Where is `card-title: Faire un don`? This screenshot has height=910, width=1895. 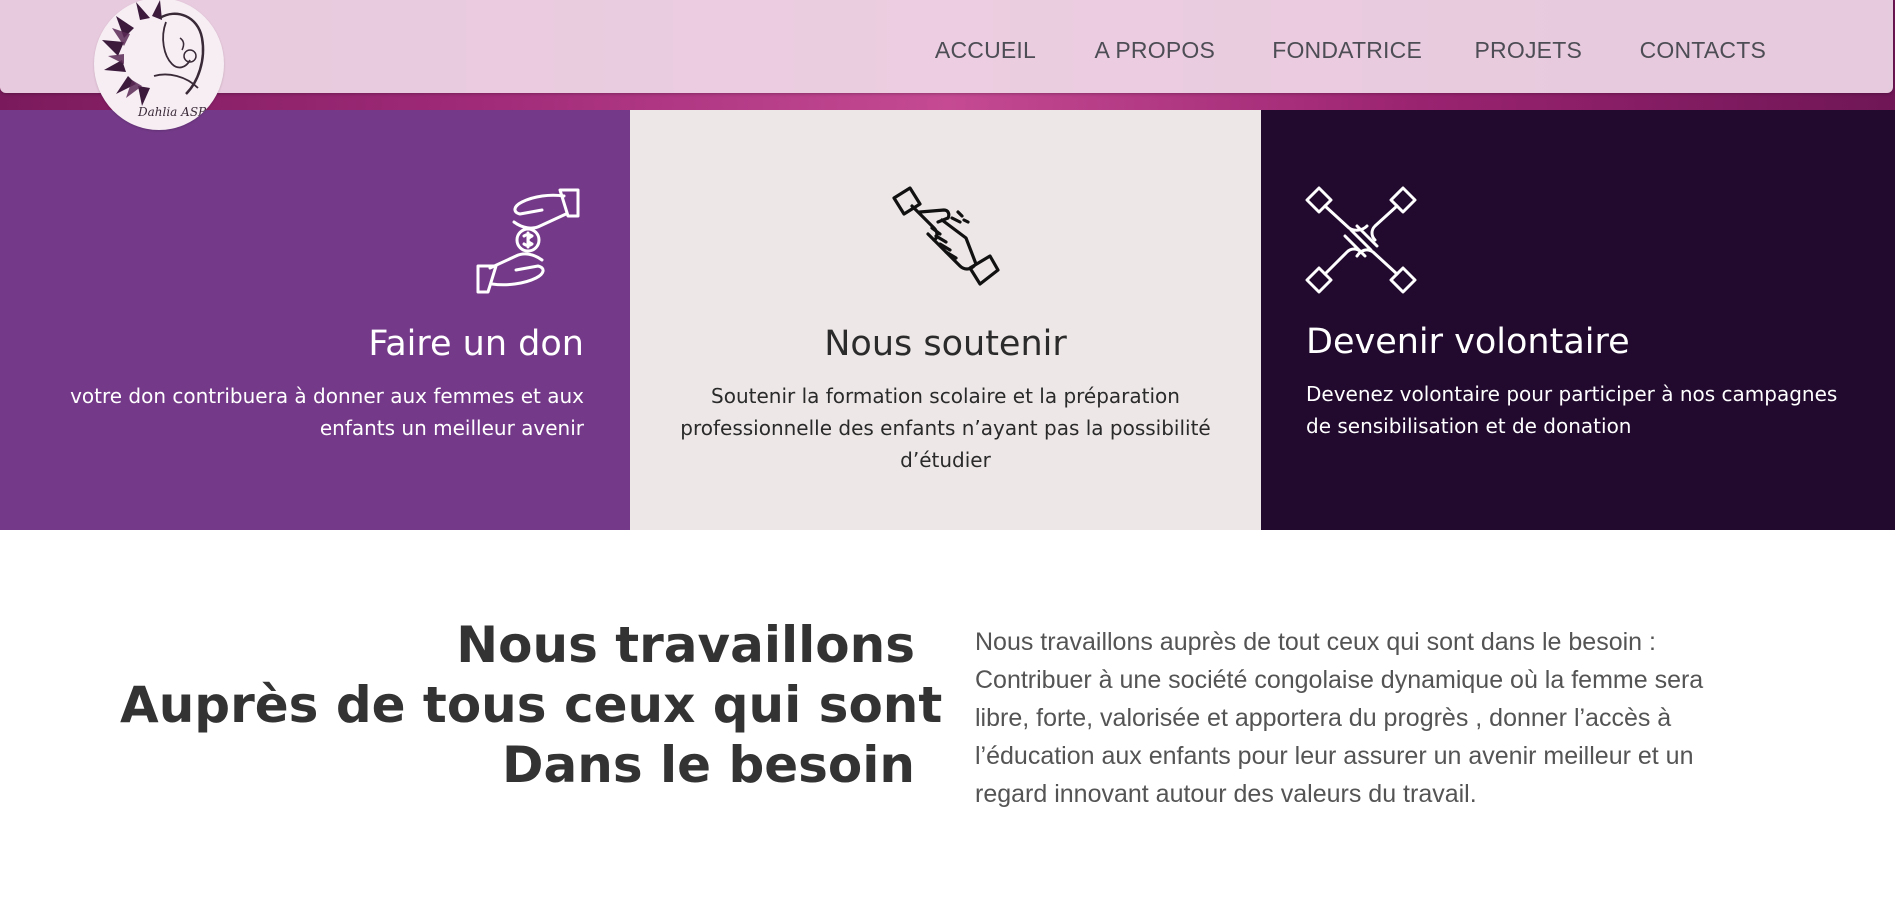
card-title: Faire un don is located at coordinates (476, 344).